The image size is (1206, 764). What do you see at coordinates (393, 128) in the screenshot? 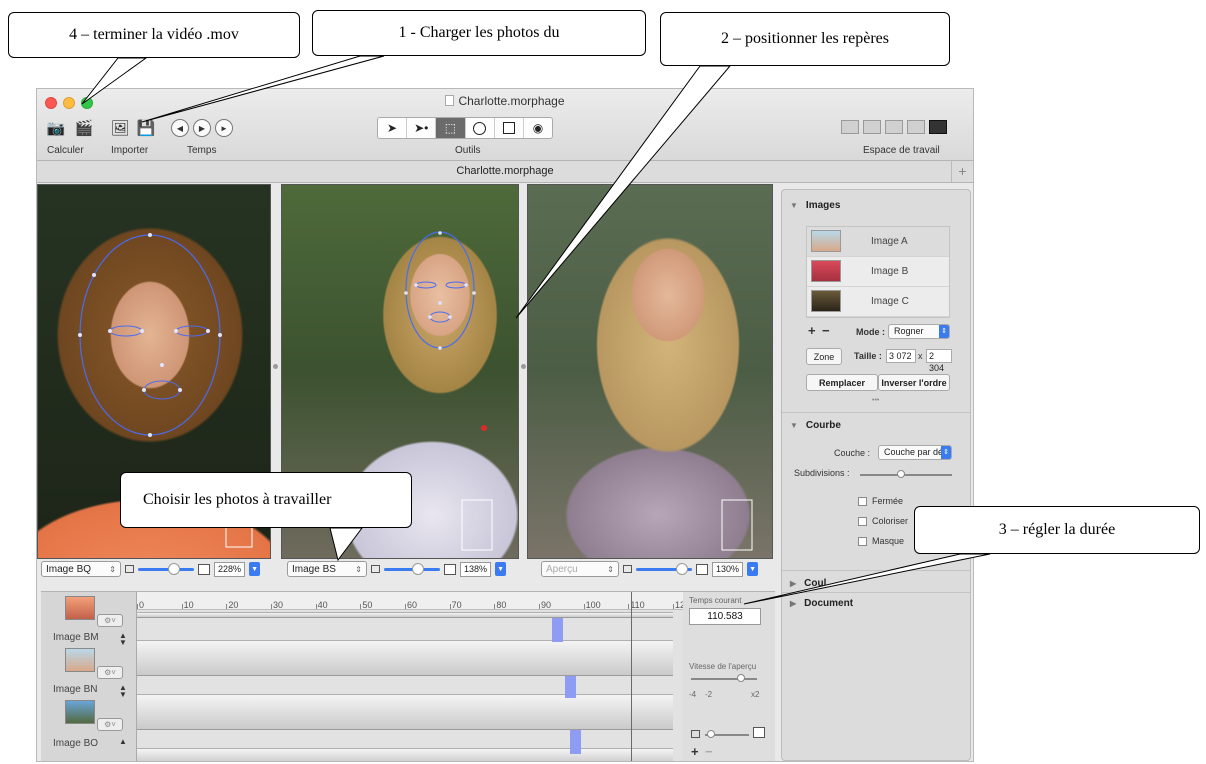
I see `arrow-tool-icon: ➤` at bounding box center [393, 128].